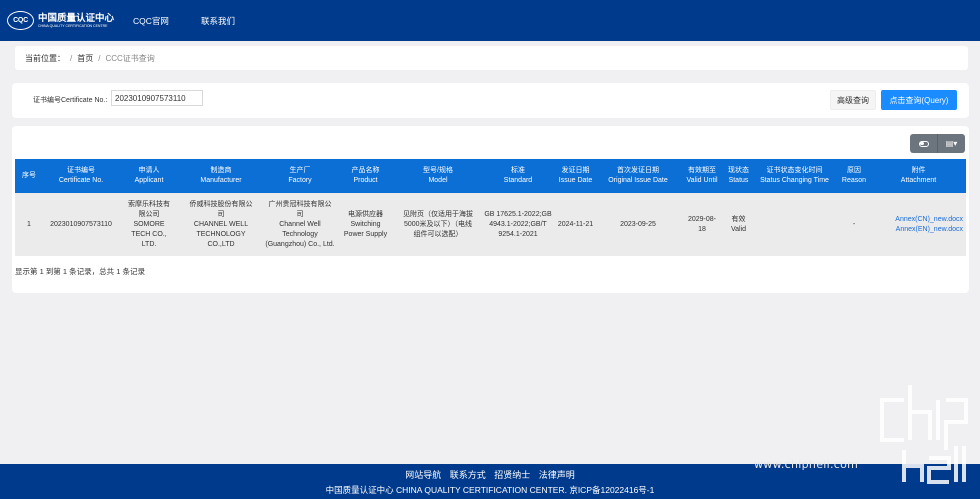 This screenshot has height=499, width=980. I want to click on cell-index: 1, so click(29, 224).